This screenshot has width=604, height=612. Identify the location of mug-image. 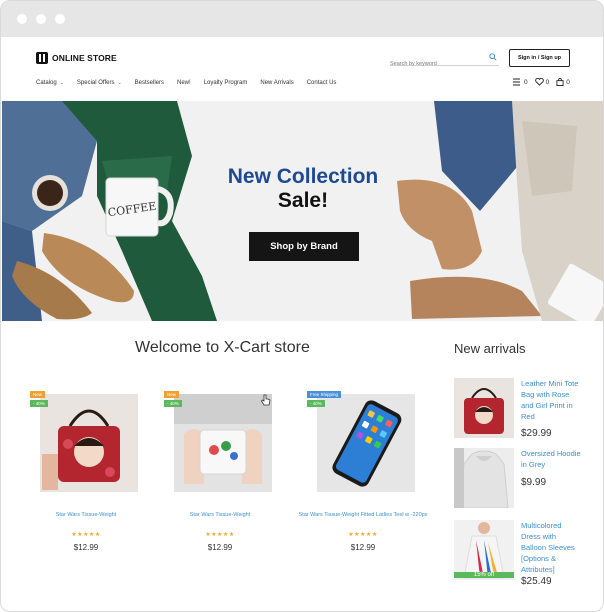
(223, 443).